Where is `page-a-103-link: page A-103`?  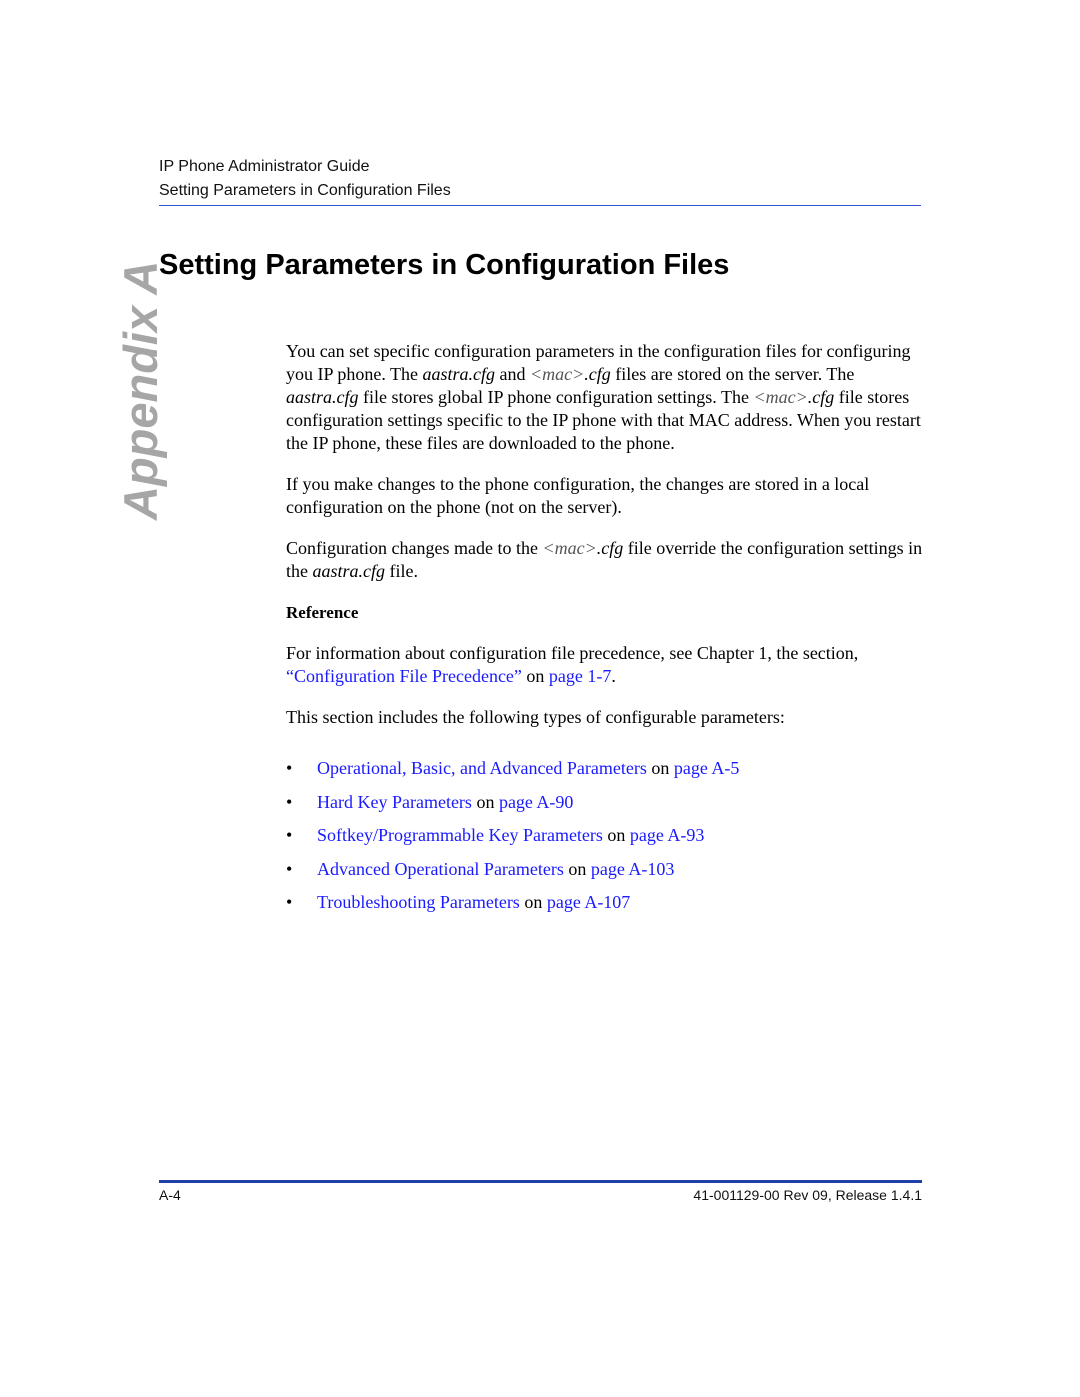
page-a-103-link: page A-103 is located at coordinates (632, 869).